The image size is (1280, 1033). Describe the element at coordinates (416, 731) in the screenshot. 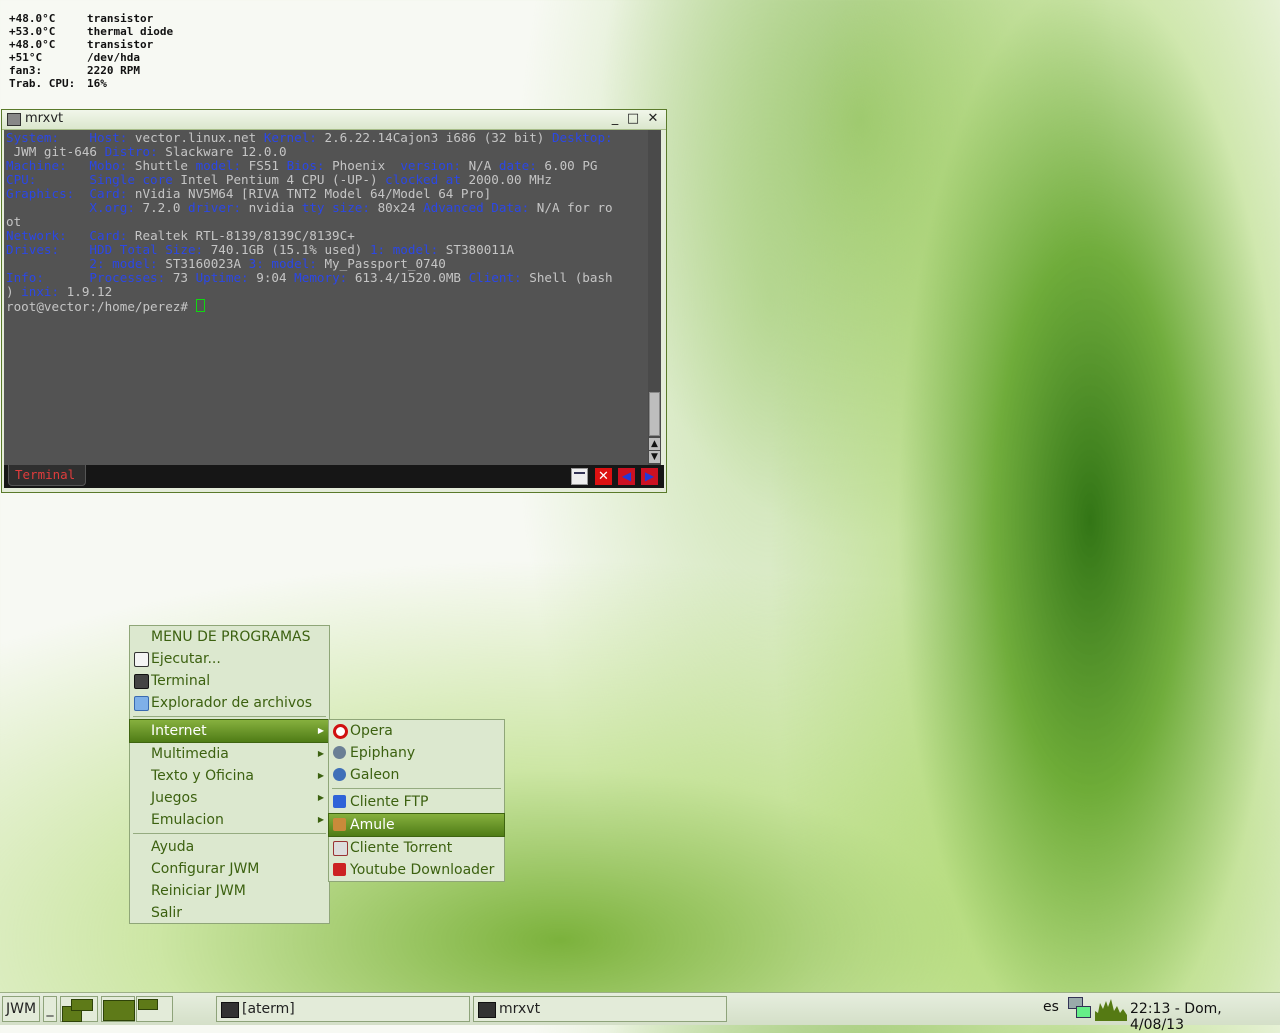

I see `menu-item-opera: Opera` at that location.